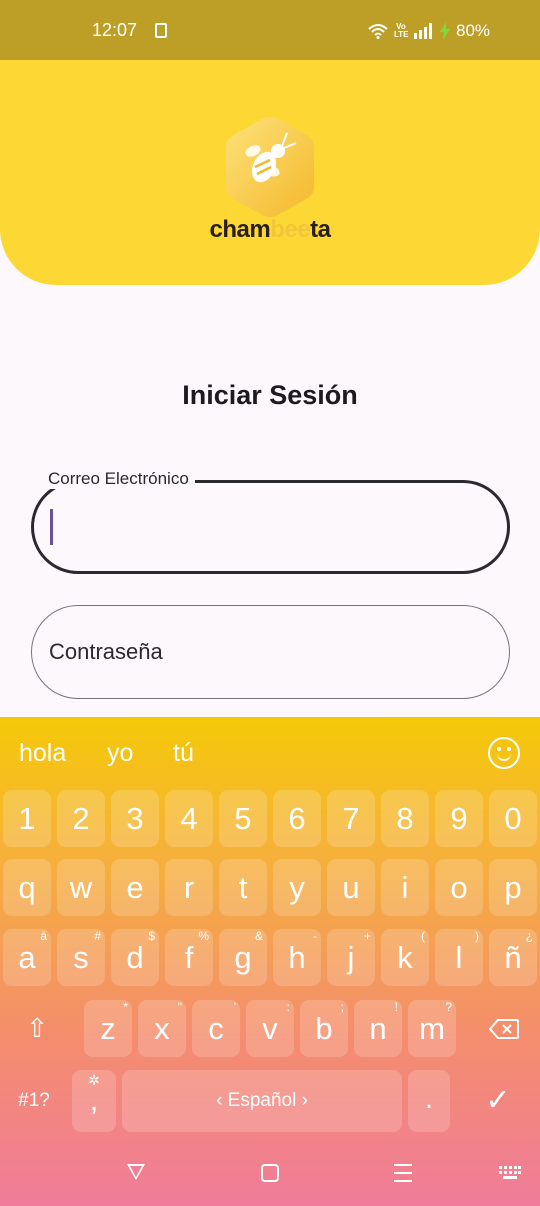 The image size is (540, 1206). I want to click on keyboard-switch-icon, so click(510, 1173).